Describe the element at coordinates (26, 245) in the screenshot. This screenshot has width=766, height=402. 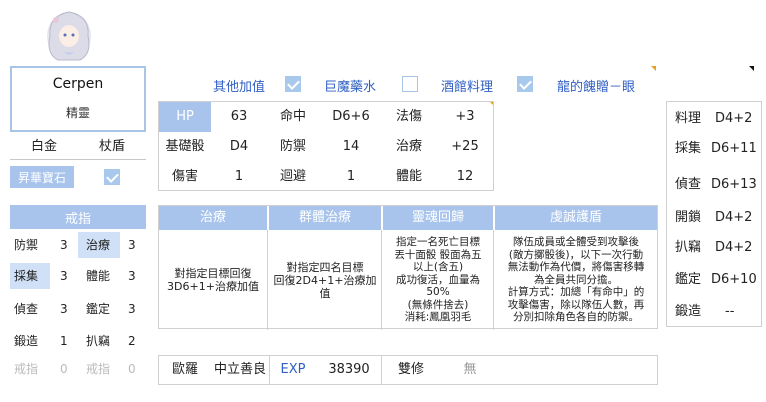
I see `ring-label: 防禦` at that location.